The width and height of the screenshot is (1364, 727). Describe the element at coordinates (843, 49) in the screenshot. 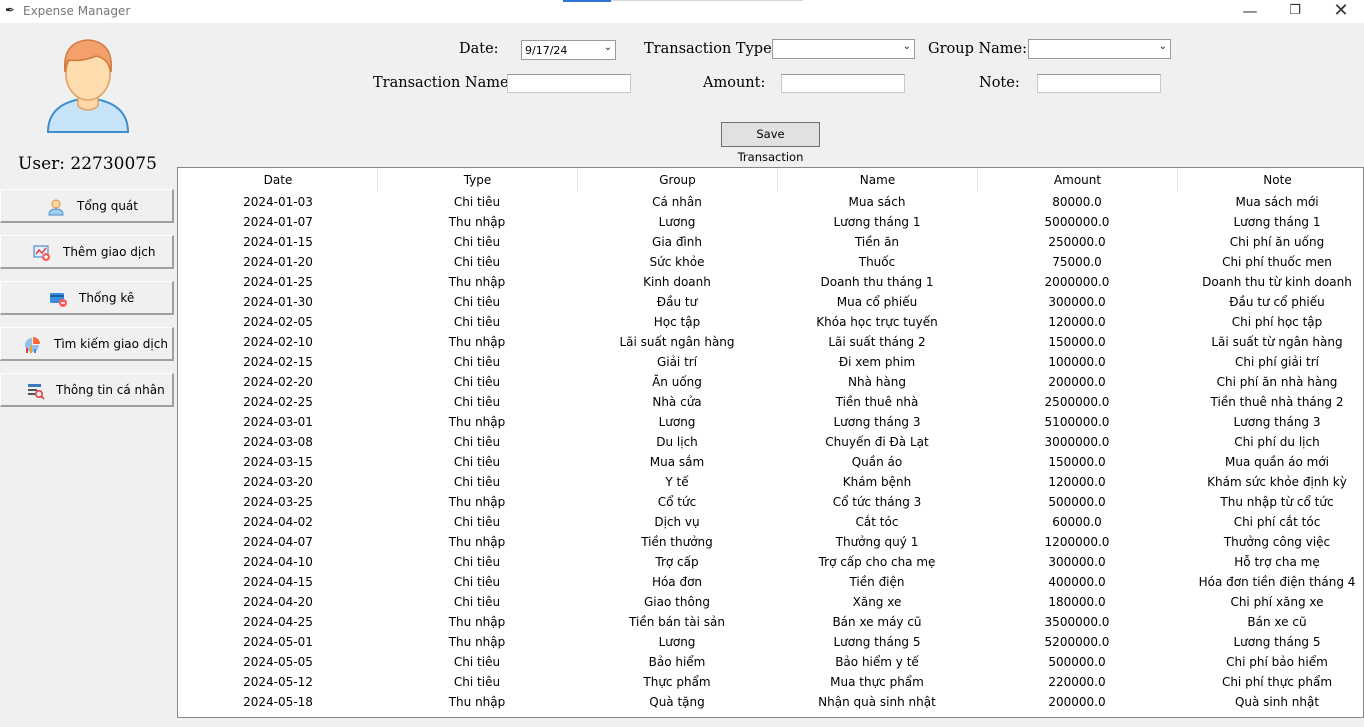

I see `transaction-type-select: ⌄` at that location.